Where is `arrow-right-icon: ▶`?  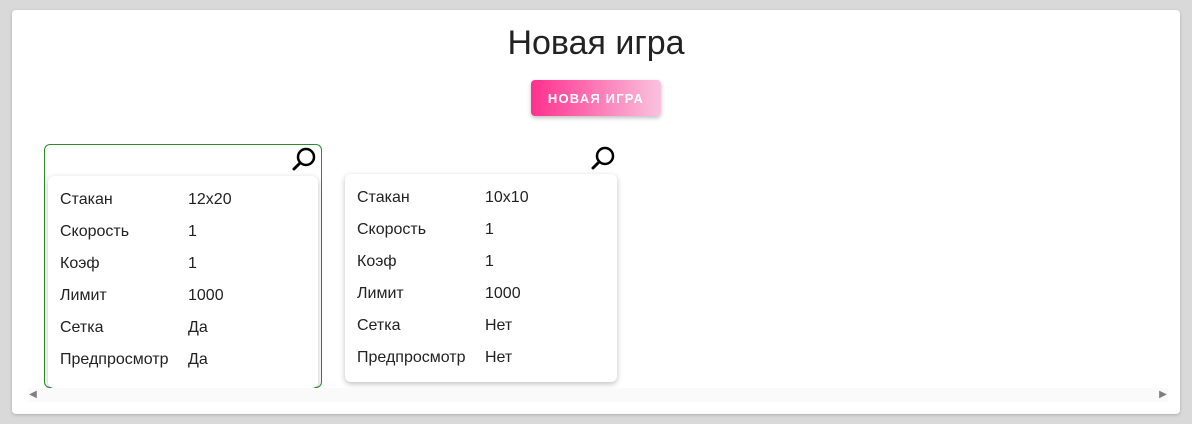 arrow-right-icon: ▶ is located at coordinates (1163, 395).